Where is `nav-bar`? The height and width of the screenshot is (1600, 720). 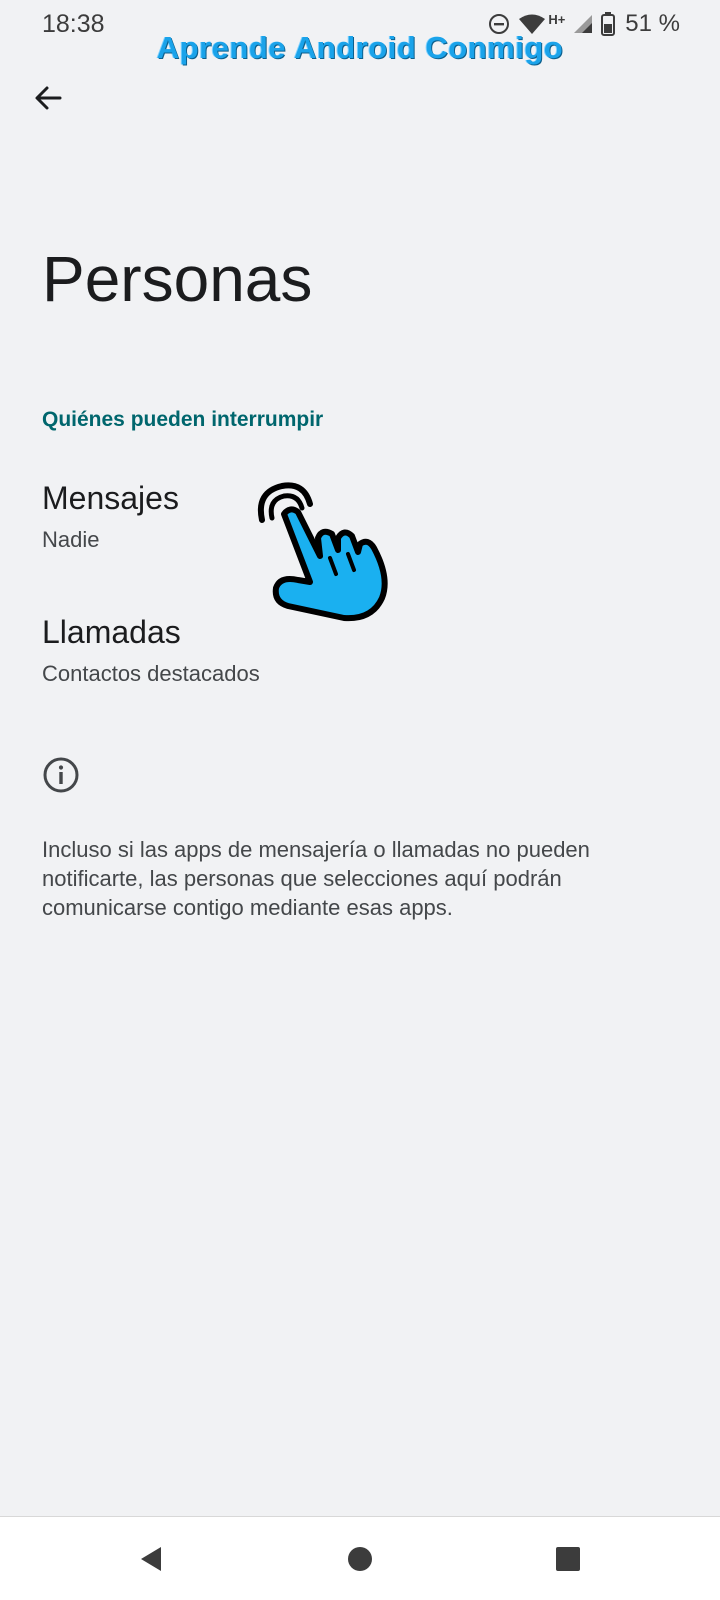
nav-bar is located at coordinates (360, 1558).